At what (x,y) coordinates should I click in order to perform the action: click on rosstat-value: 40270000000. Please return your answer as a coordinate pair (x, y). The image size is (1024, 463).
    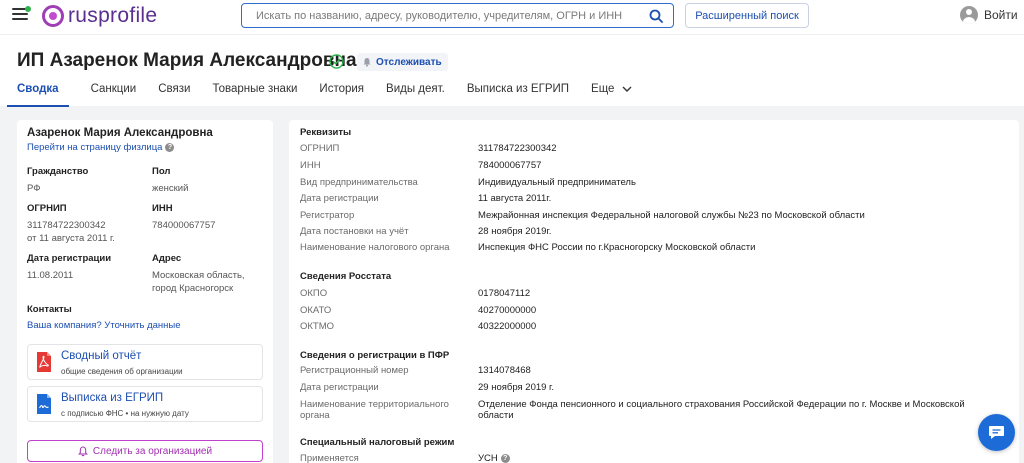
    Looking at the image, I should click on (507, 310).